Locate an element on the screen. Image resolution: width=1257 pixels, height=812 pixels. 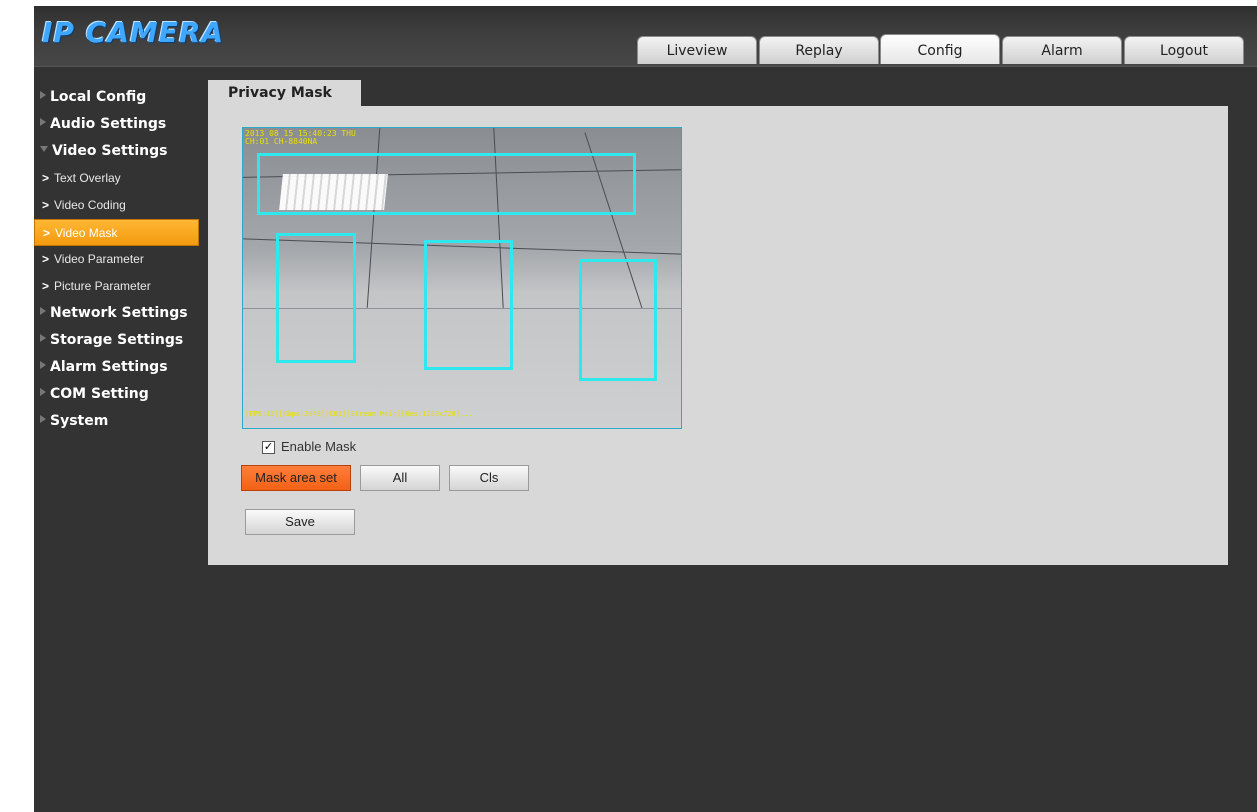
sidebar-subitem-label: Video Mask is located at coordinates (86, 233).